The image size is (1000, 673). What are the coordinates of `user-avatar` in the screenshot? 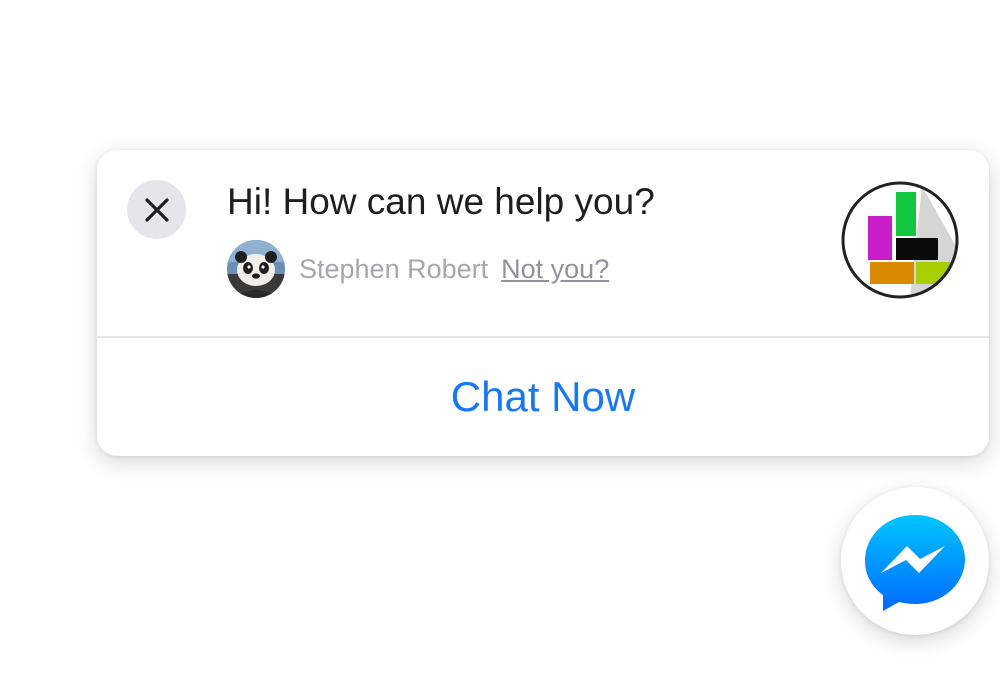 It's located at (256, 269).